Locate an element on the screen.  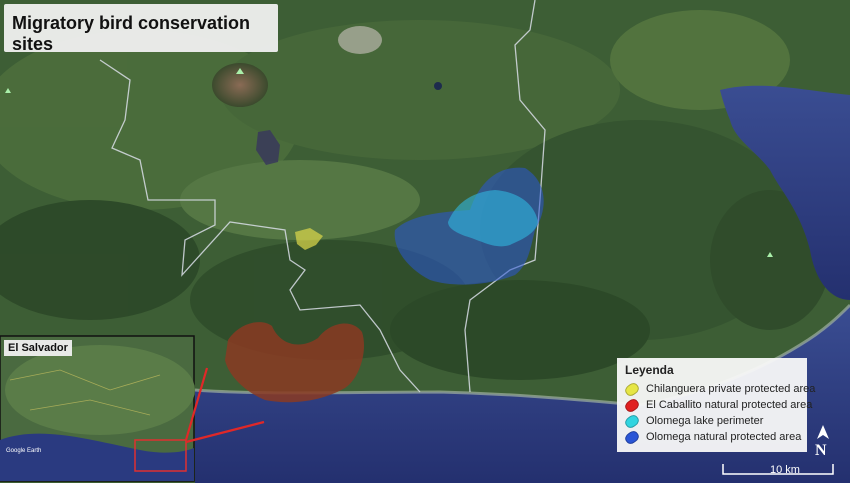
legend-item-label: Olomega lake perimeter is located at coordinates (705, 421).